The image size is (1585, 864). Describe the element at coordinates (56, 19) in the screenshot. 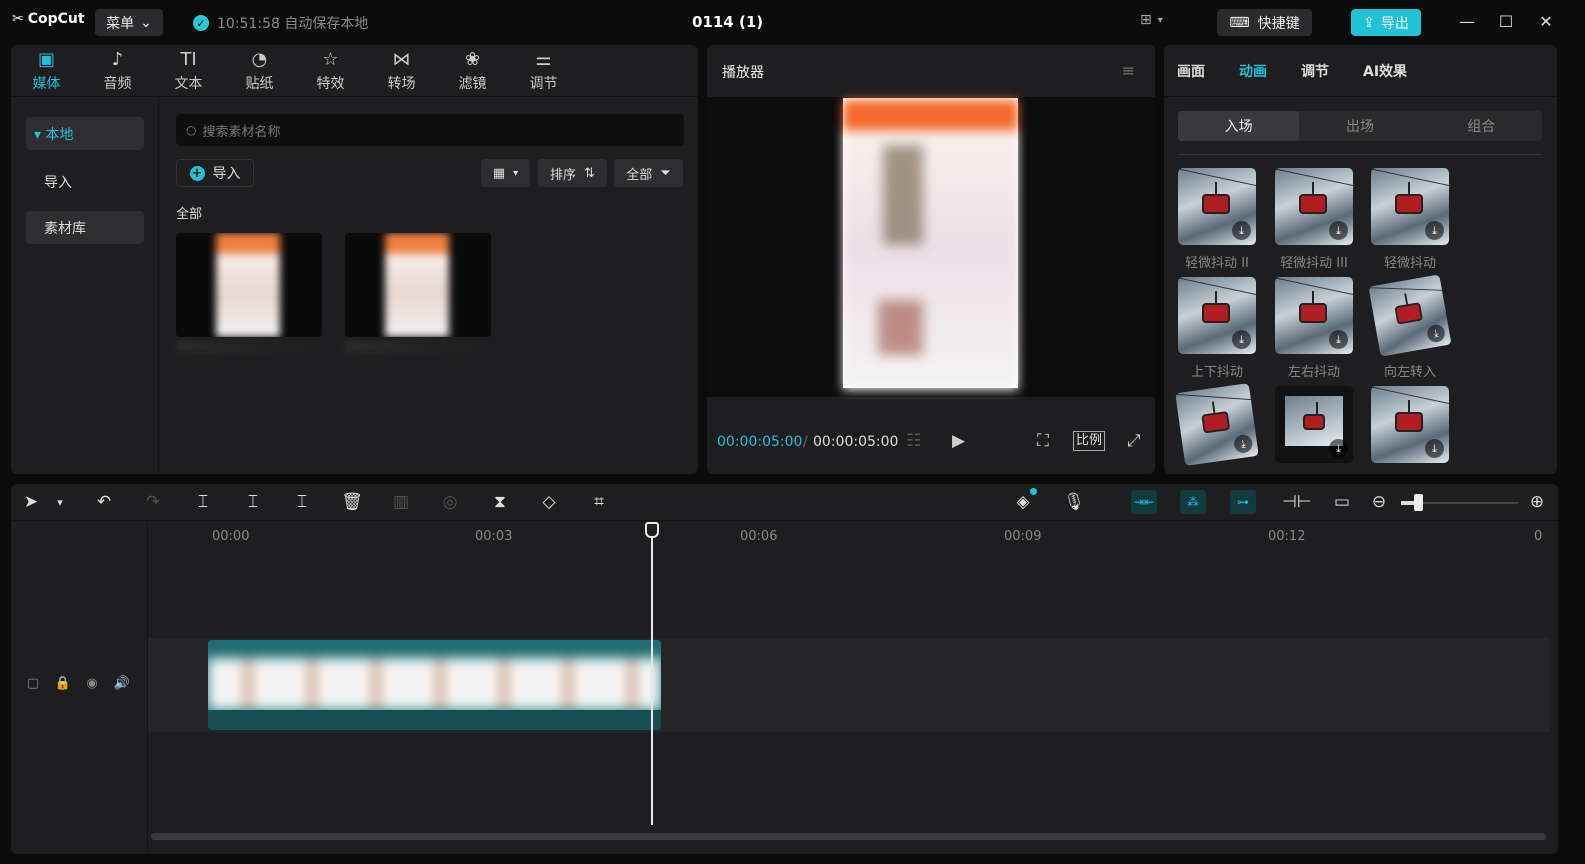

I see `logo-text: CopCut` at that location.